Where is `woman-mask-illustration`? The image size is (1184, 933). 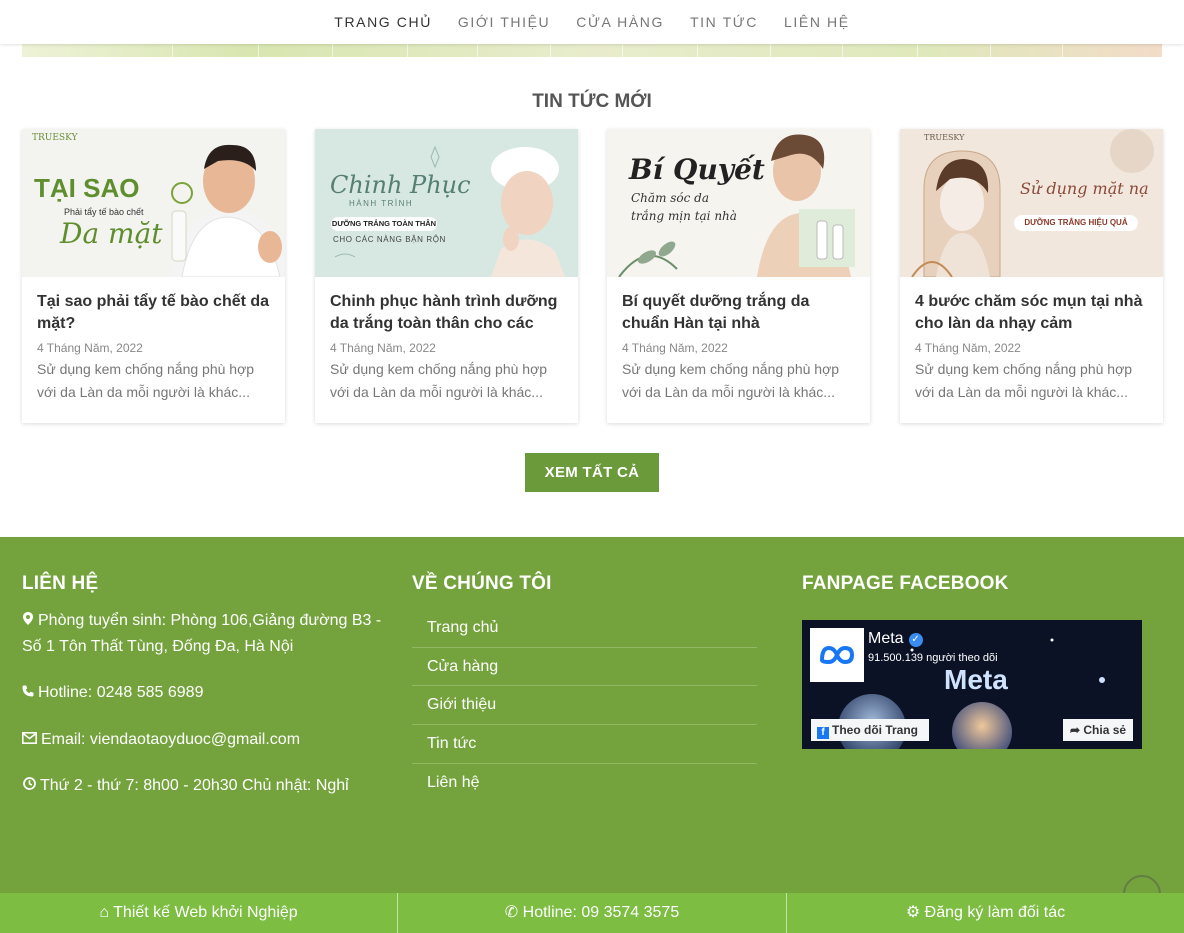
woman-mask-illustration is located at coordinates (1032, 203).